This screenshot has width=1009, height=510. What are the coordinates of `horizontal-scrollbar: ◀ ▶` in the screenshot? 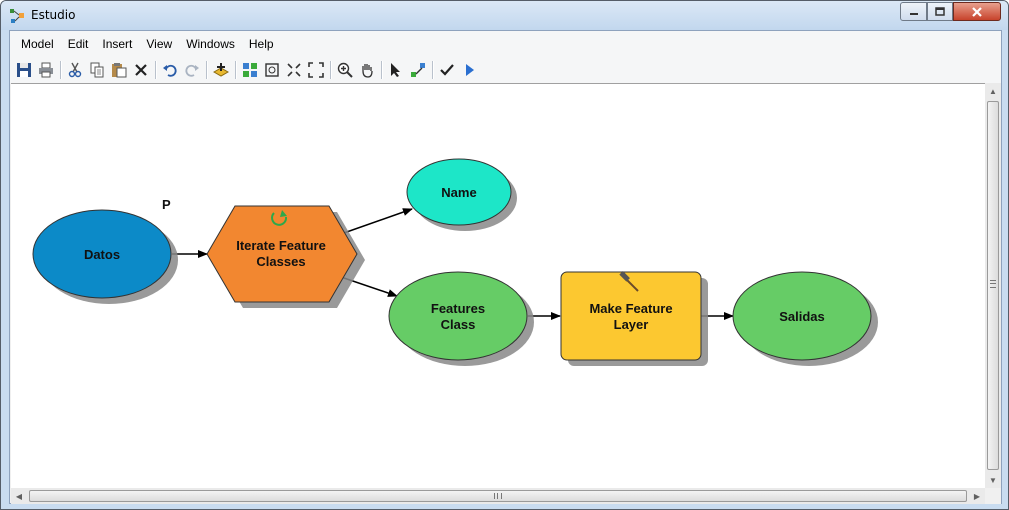 It's located at (498, 496).